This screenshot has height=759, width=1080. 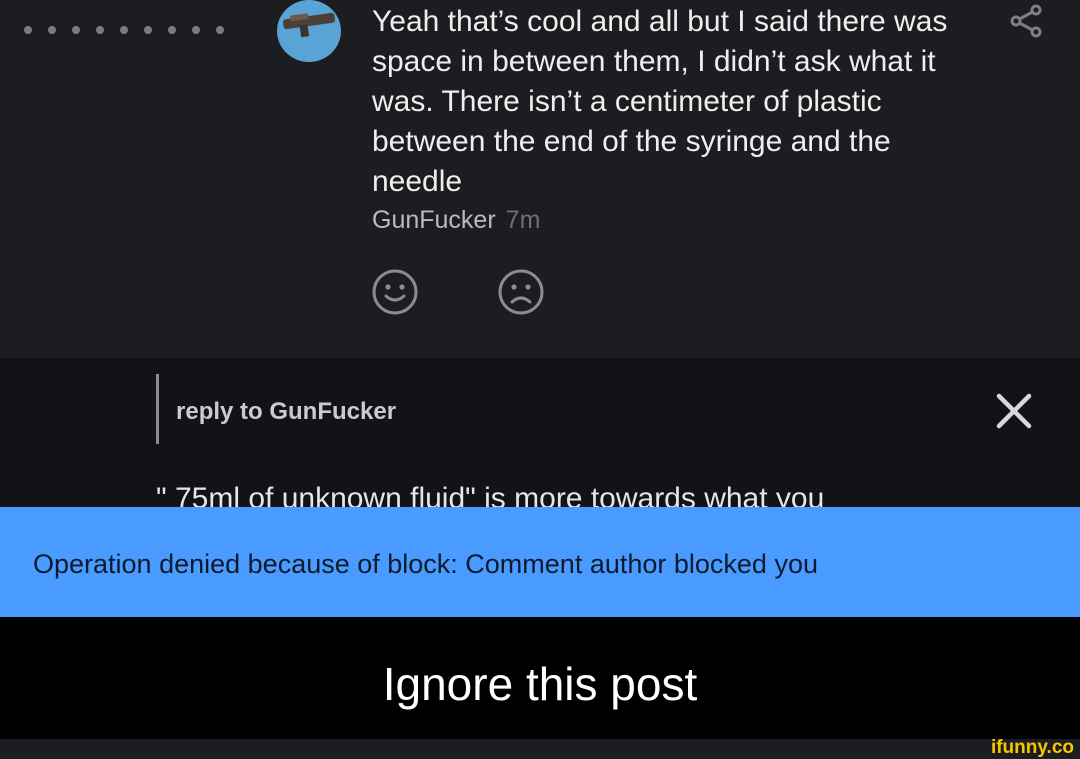 I want to click on frown-icon, so click(x=521, y=292).